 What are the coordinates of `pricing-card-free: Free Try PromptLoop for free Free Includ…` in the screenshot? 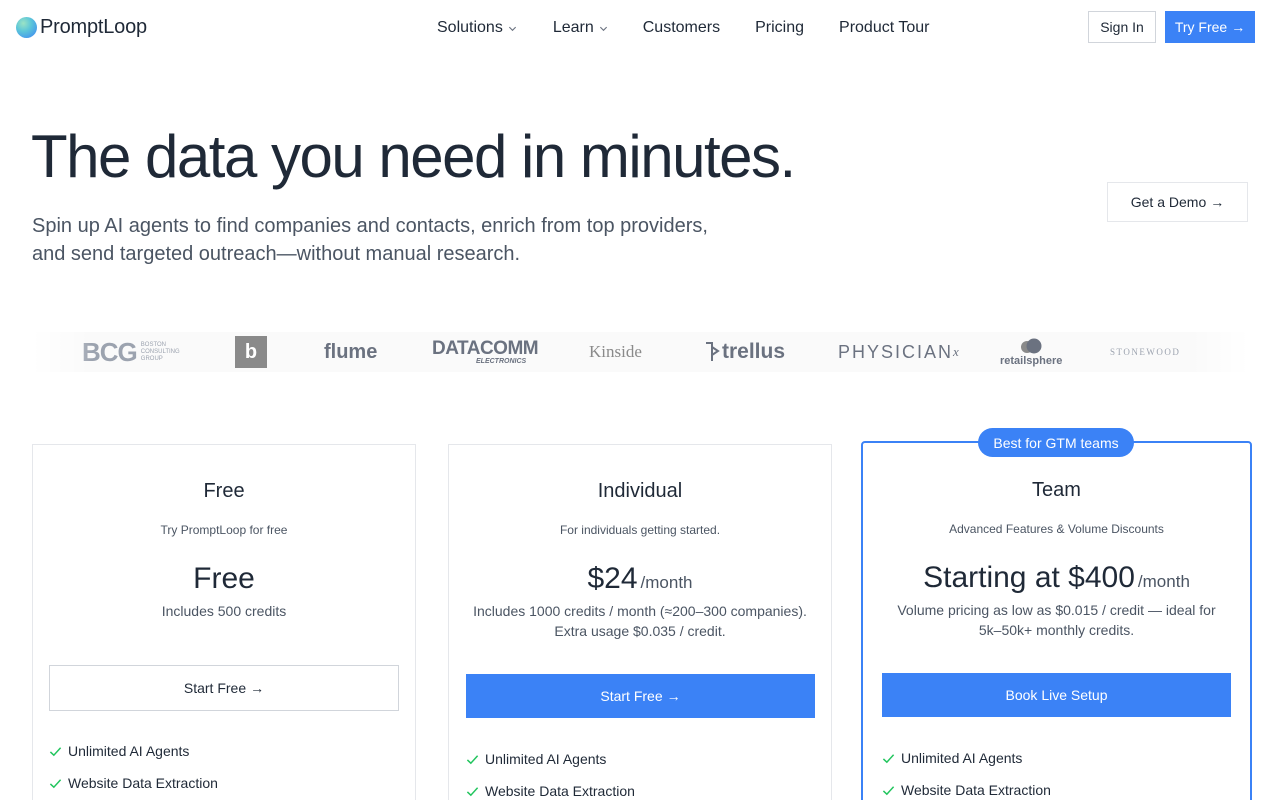 It's located at (224, 622).